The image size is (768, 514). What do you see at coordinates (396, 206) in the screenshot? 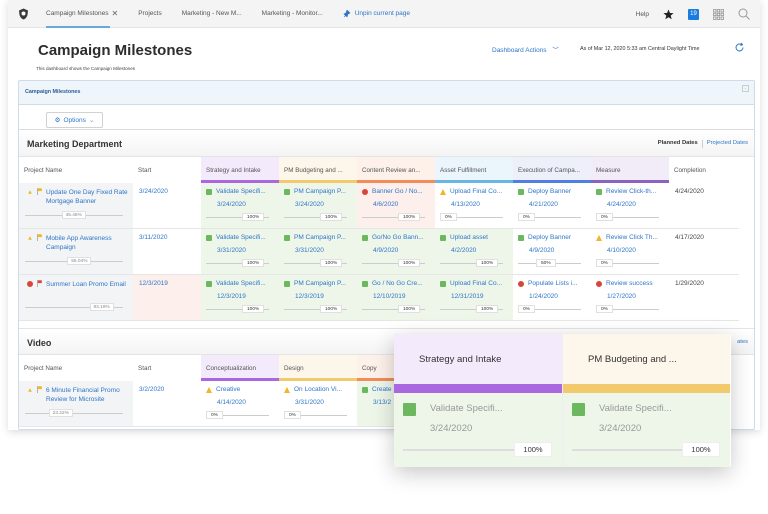
I see `milestone-cell: Banner Go / No... 4/6/2020 100%` at bounding box center [396, 206].